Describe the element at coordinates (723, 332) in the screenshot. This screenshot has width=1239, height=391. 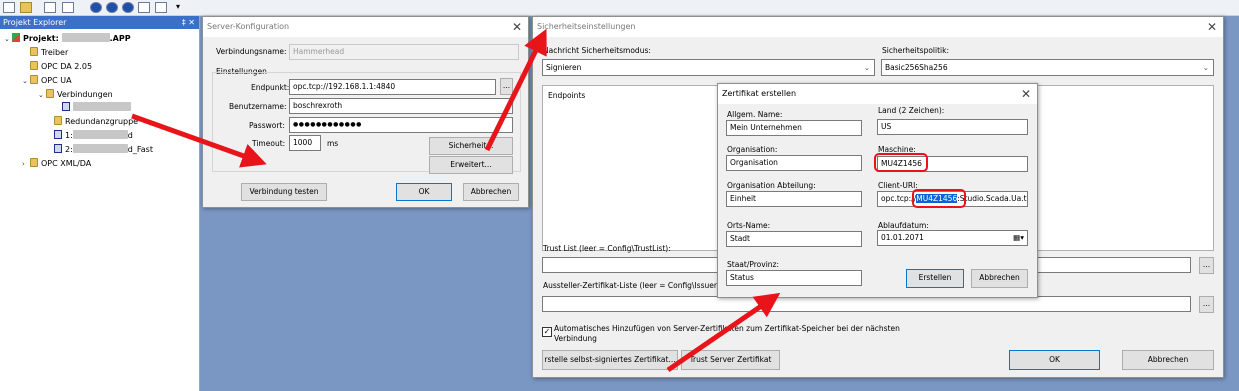
I see `arrow-to-cert-dialog` at that location.